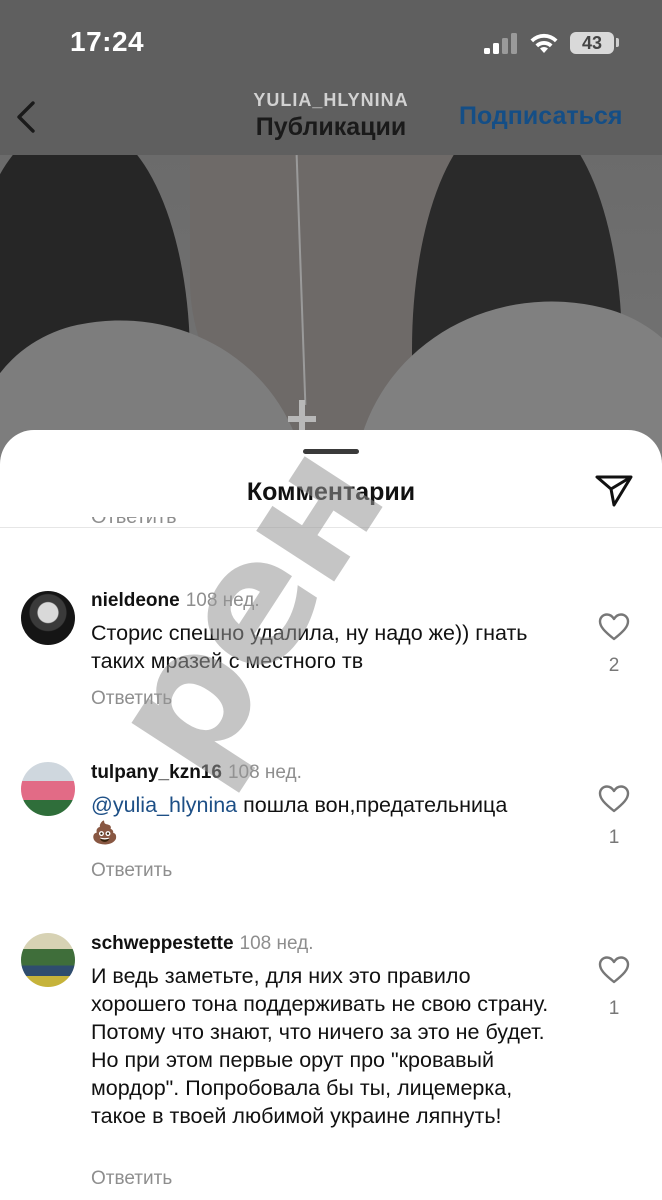 The width and height of the screenshot is (662, 1200). I want to click on battery-tip, so click(617, 42).